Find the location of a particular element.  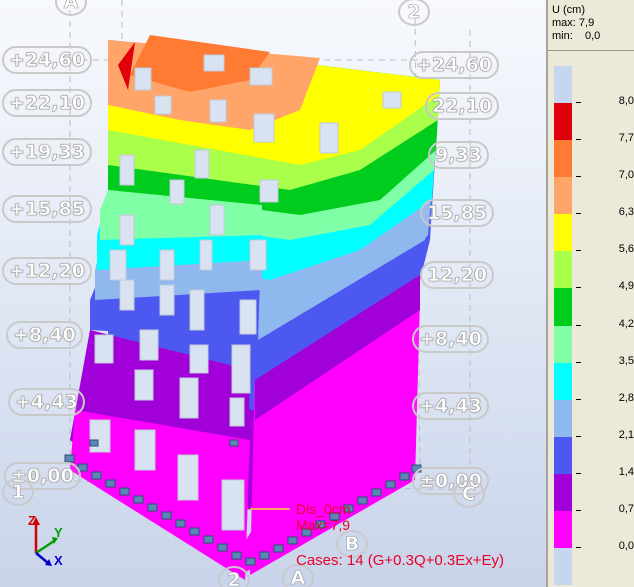

axis-label-c: C is located at coordinates (469, 494).